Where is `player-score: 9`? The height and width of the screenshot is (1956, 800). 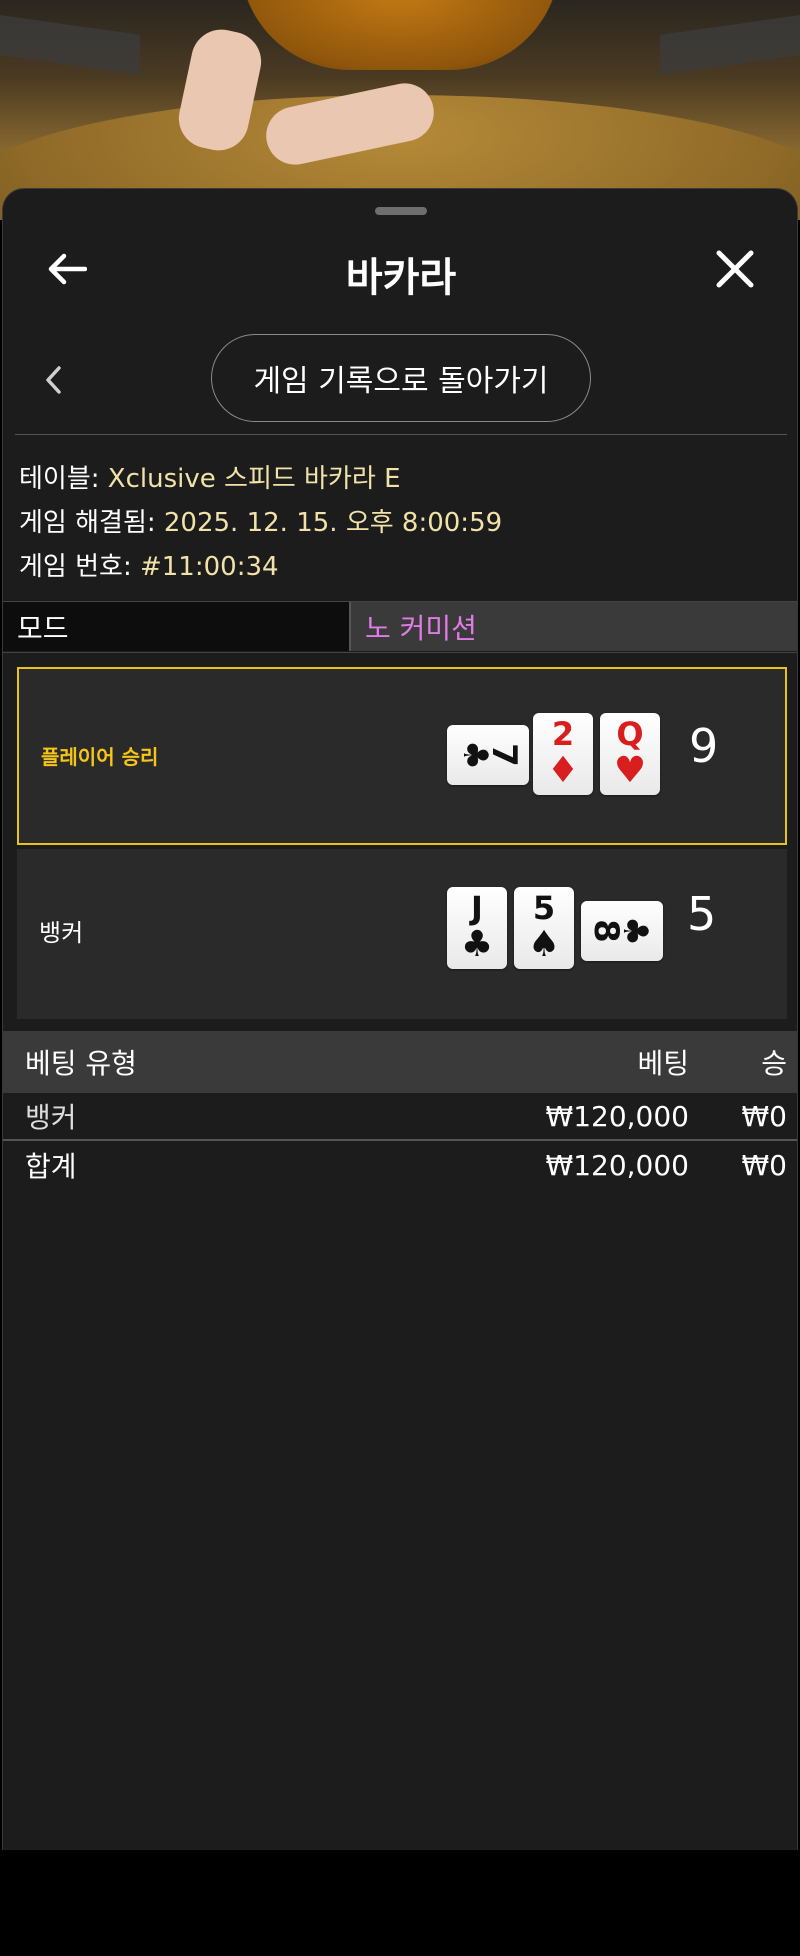 player-score: 9 is located at coordinates (704, 746).